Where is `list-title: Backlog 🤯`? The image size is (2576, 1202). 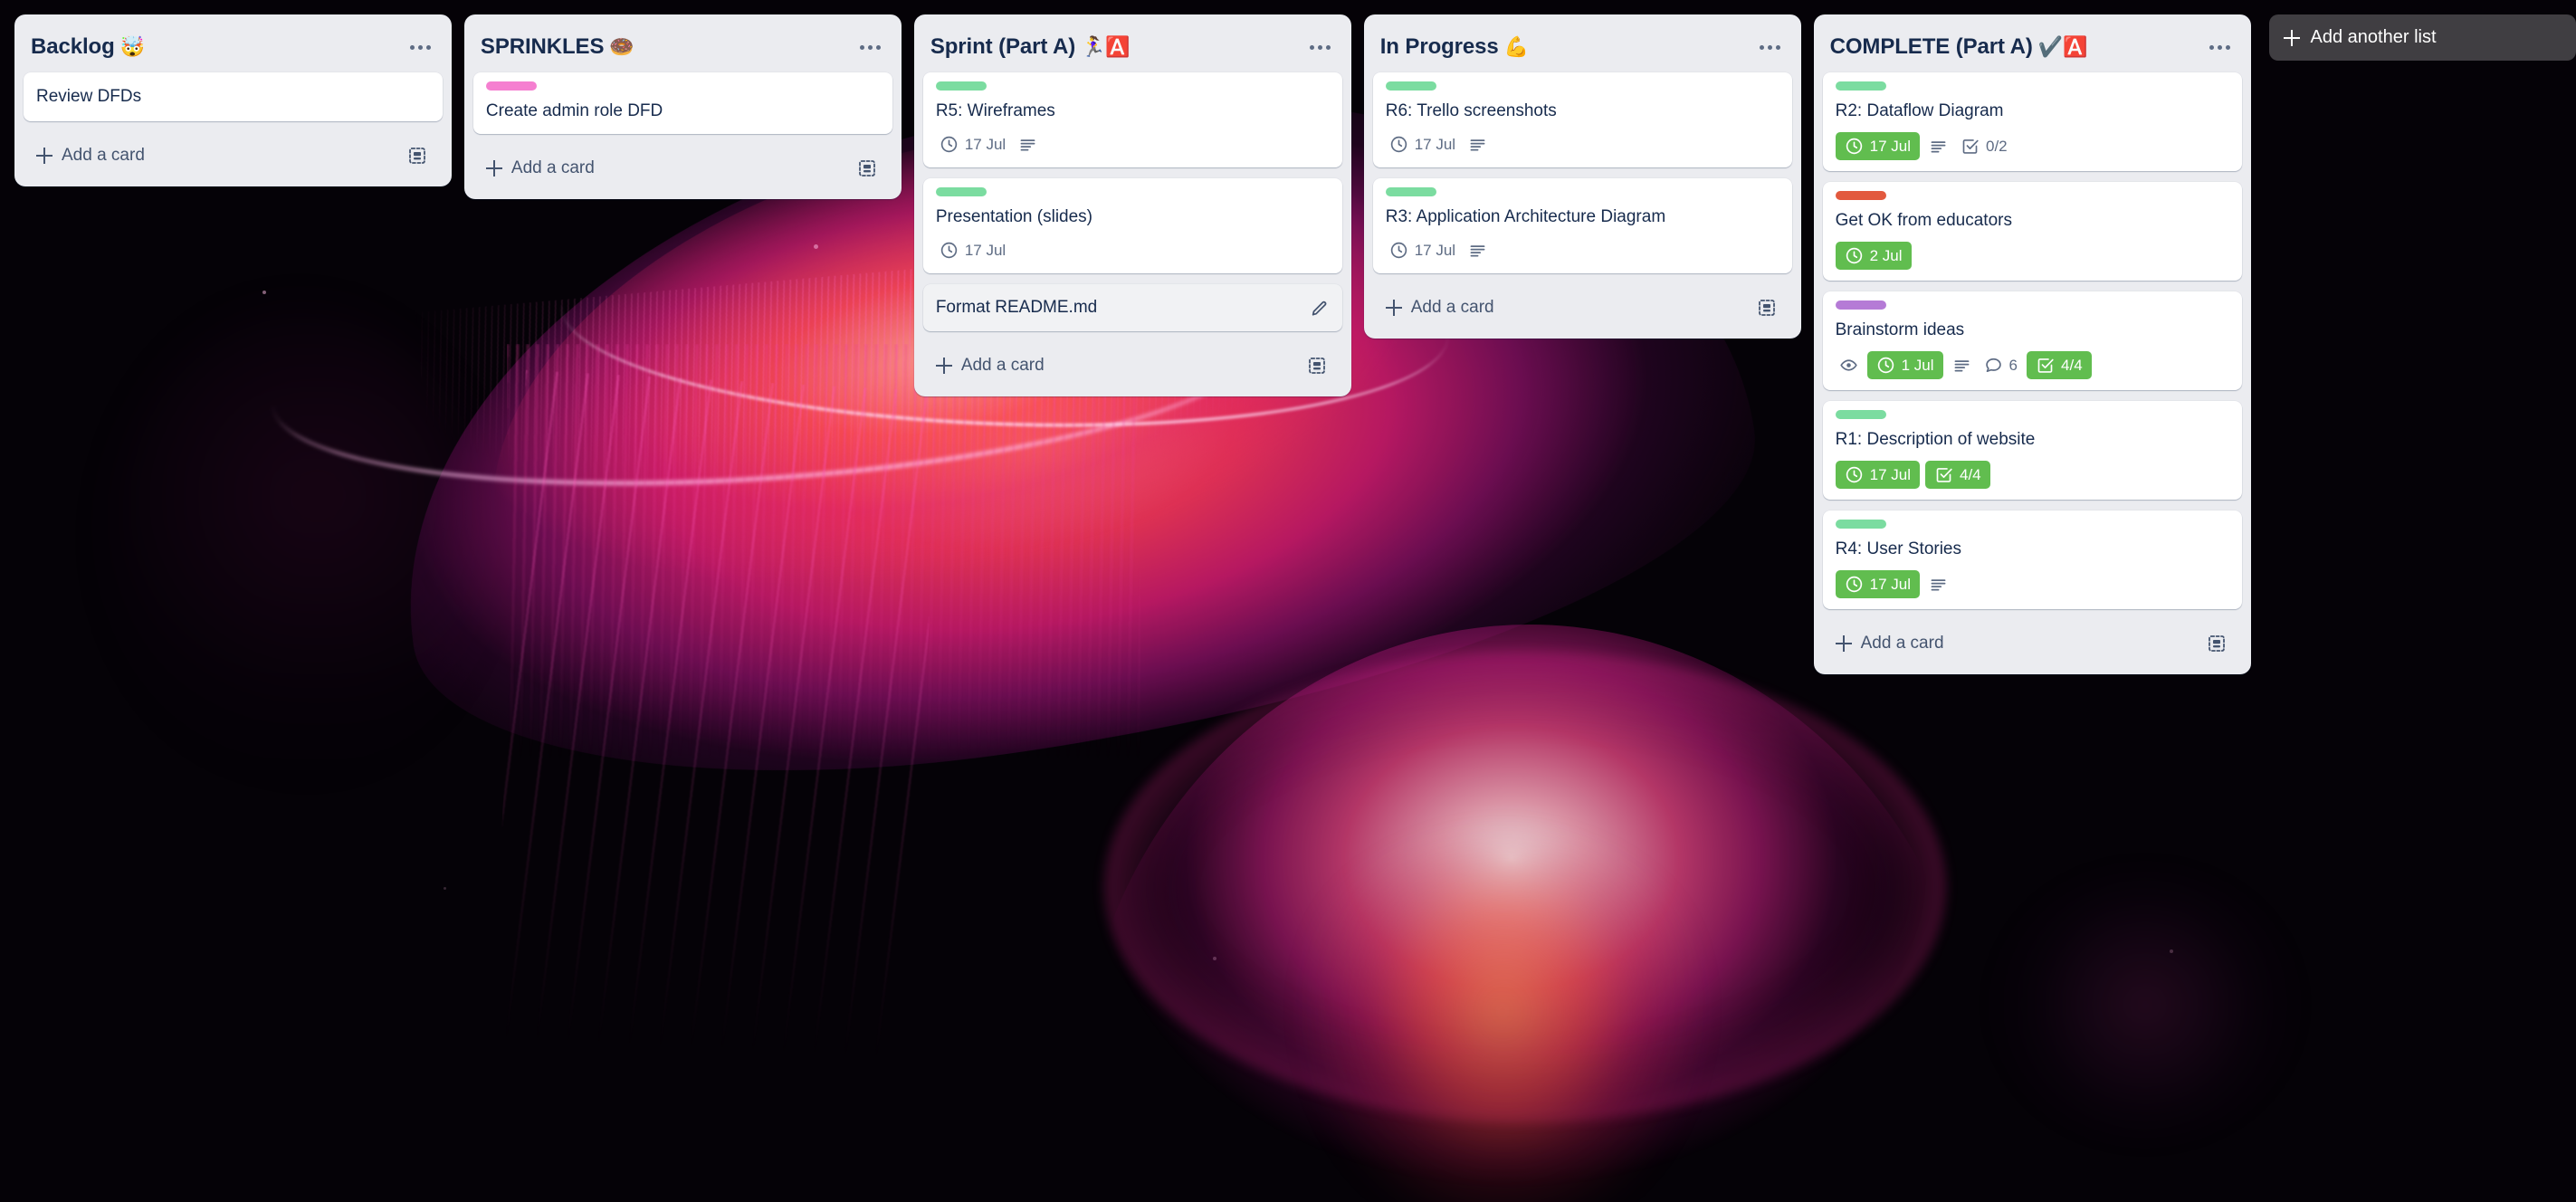
list-title: Backlog 🤯 is located at coordinates (88, 47).